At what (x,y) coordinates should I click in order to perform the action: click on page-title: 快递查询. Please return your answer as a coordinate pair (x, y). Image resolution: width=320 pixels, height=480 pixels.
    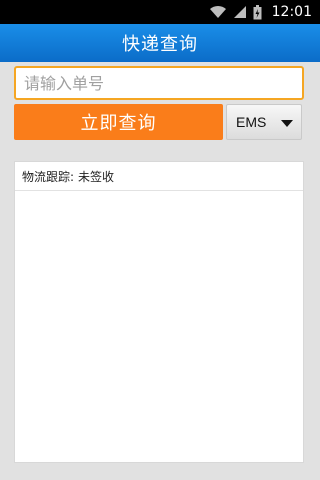
    Looking at the image, I should click on (160, 44).